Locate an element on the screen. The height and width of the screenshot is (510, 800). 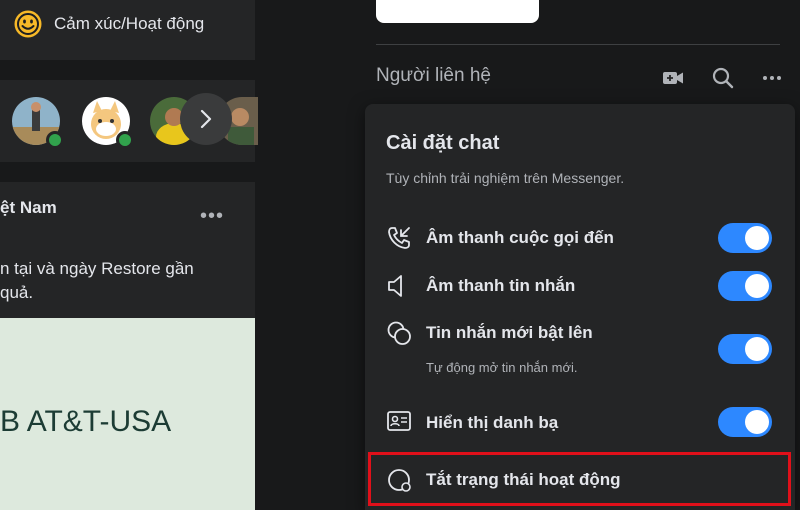
chat-bubbles-icon is located at coordinates (399, 333).